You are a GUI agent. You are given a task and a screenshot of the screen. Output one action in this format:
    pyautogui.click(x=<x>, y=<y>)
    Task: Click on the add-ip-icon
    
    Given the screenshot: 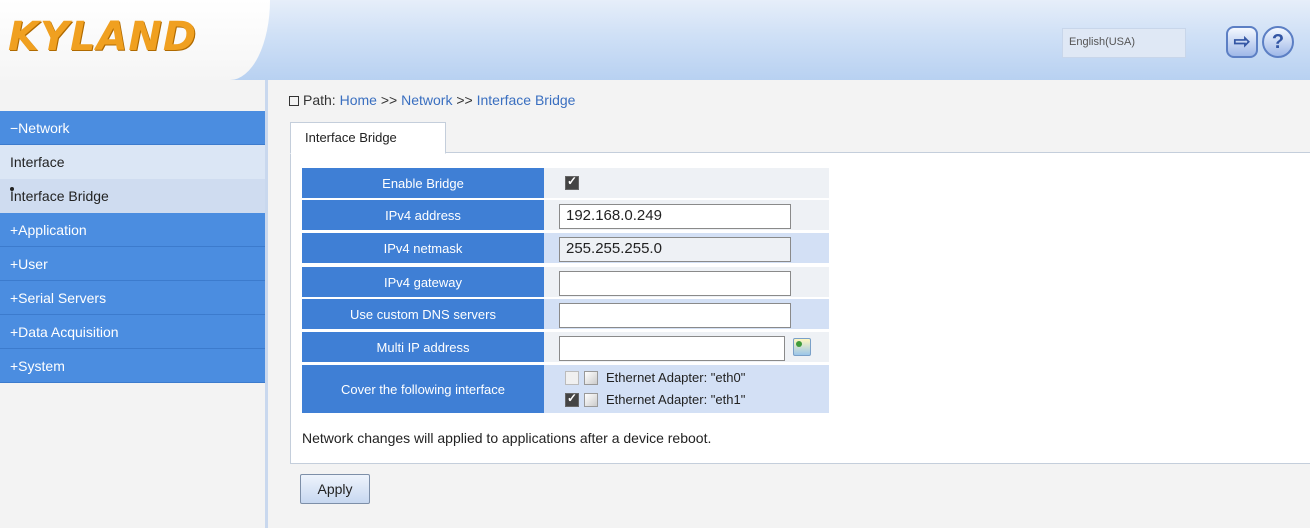 What is the action you would take?
    pyautogui.click(x=802, y=347)
    